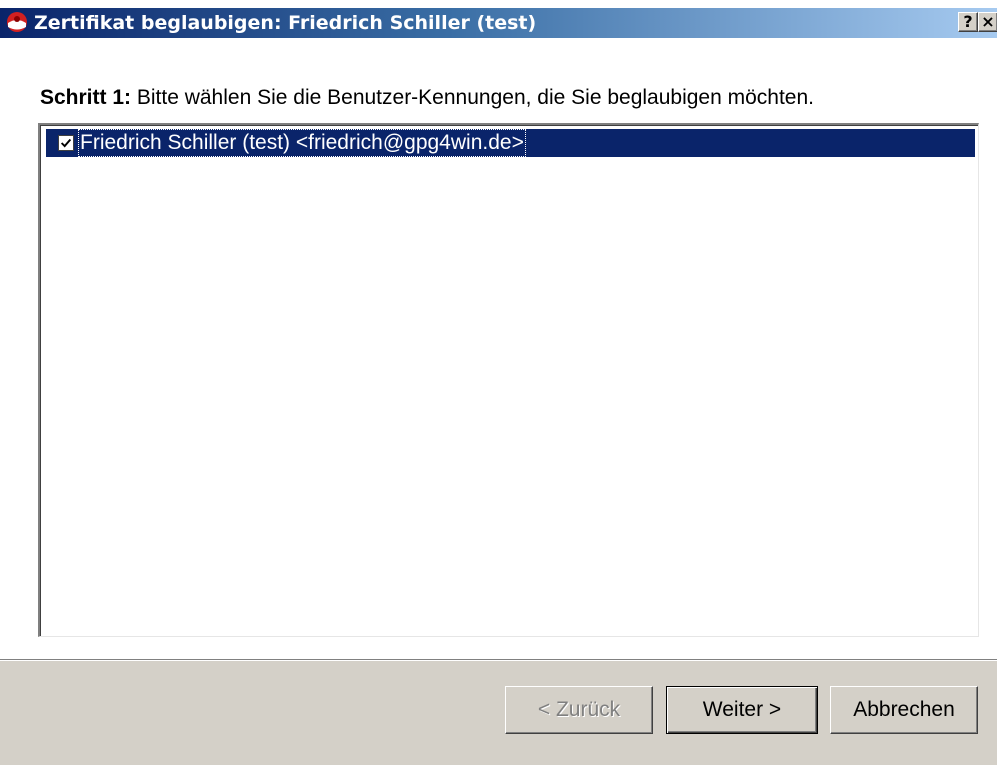 Image resolution: width=997 pixels, height=765 pixels. Describe the element at coordinates (968, 22) in the screenshot. I see `help-button: ?` at that location.